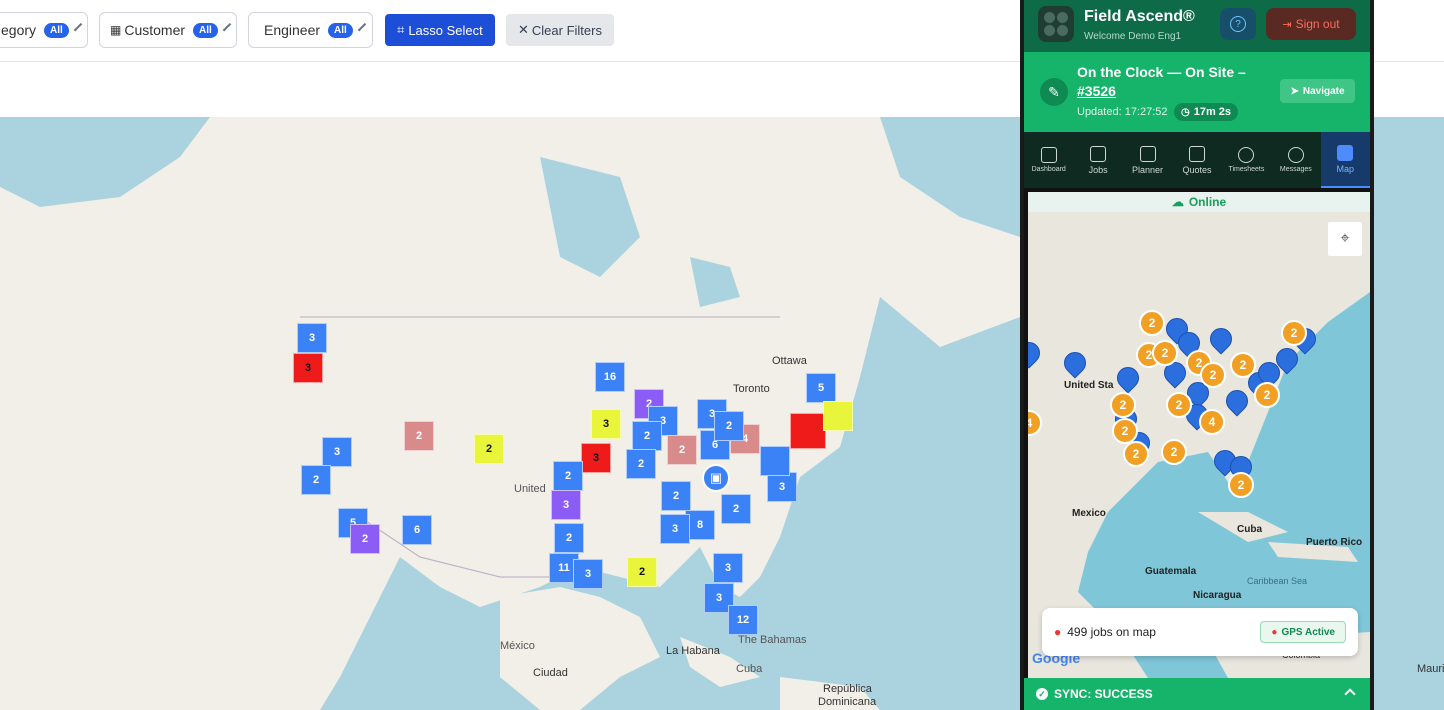 This screenshot has width=1444, height=710. What do you see at coordinates (1200, 632) in the screenshot?
I see `jobs-summary-card: ● 499 jobs on map ● GPS Active` at bounding box center [1200, 632].